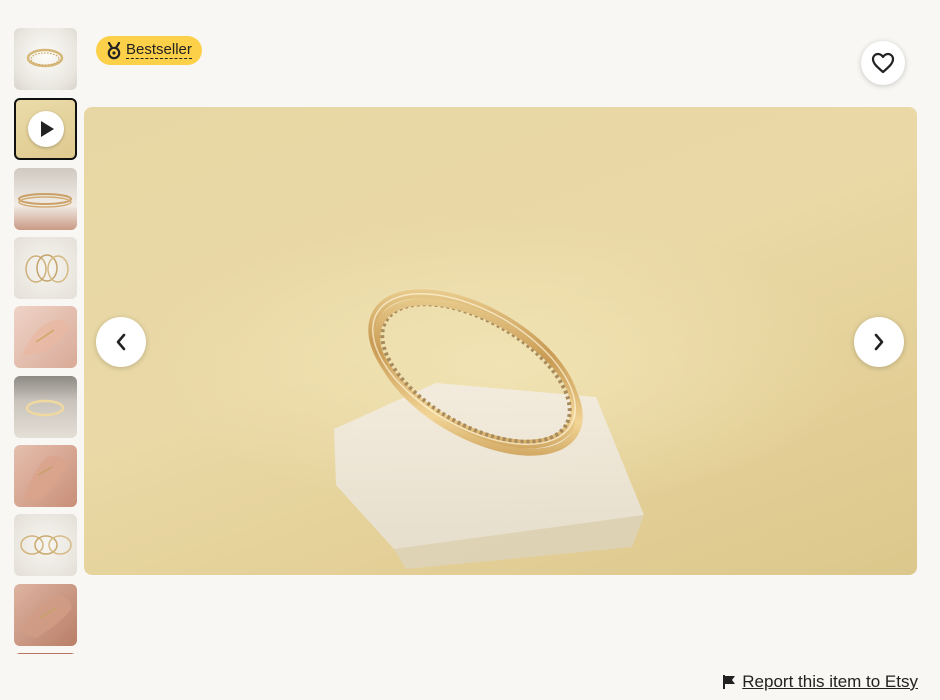 The width and height of the screenshot is (940, 700). I want to click on thumbnail-hand-rings, so click(45, 337).